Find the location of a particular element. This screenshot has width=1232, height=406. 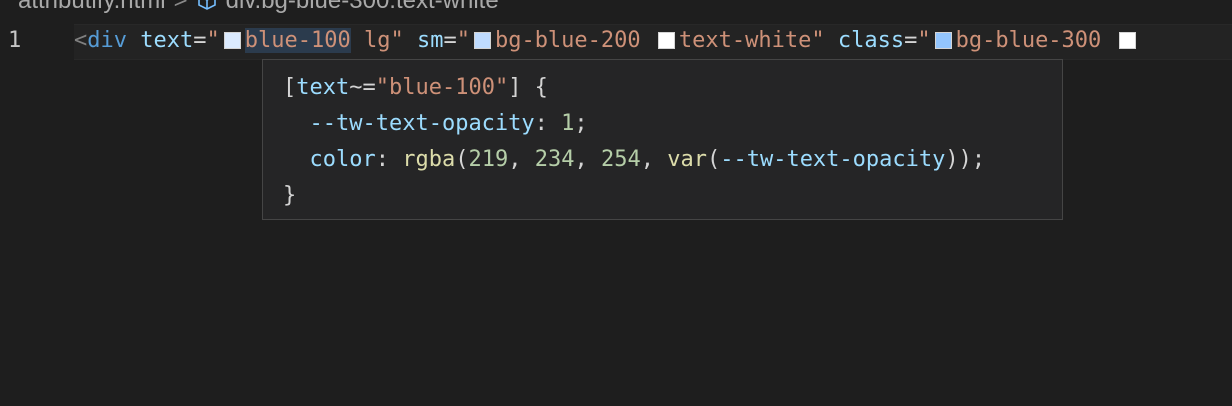

attr-text-value-rest: lg is located at coordinates (370, 40).